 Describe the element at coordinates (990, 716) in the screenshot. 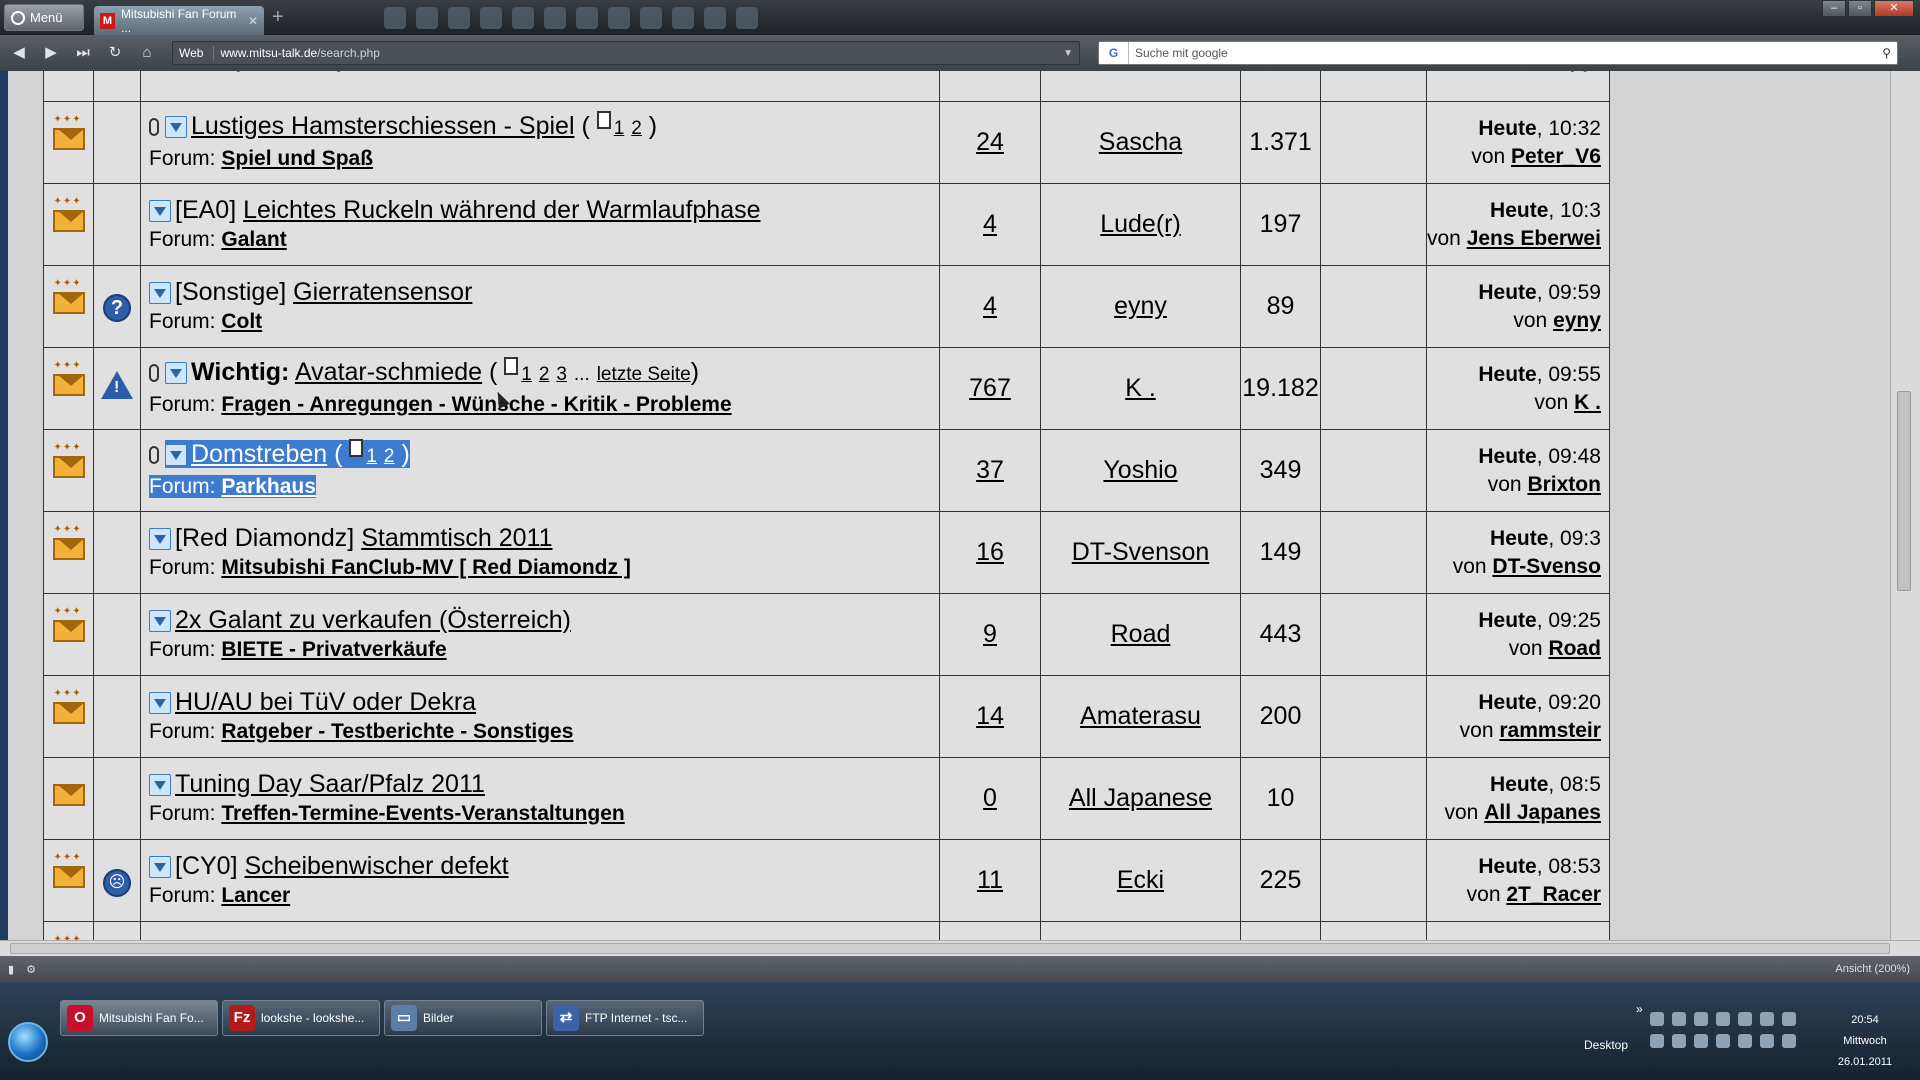

I see `replies-link: 14` at that location.